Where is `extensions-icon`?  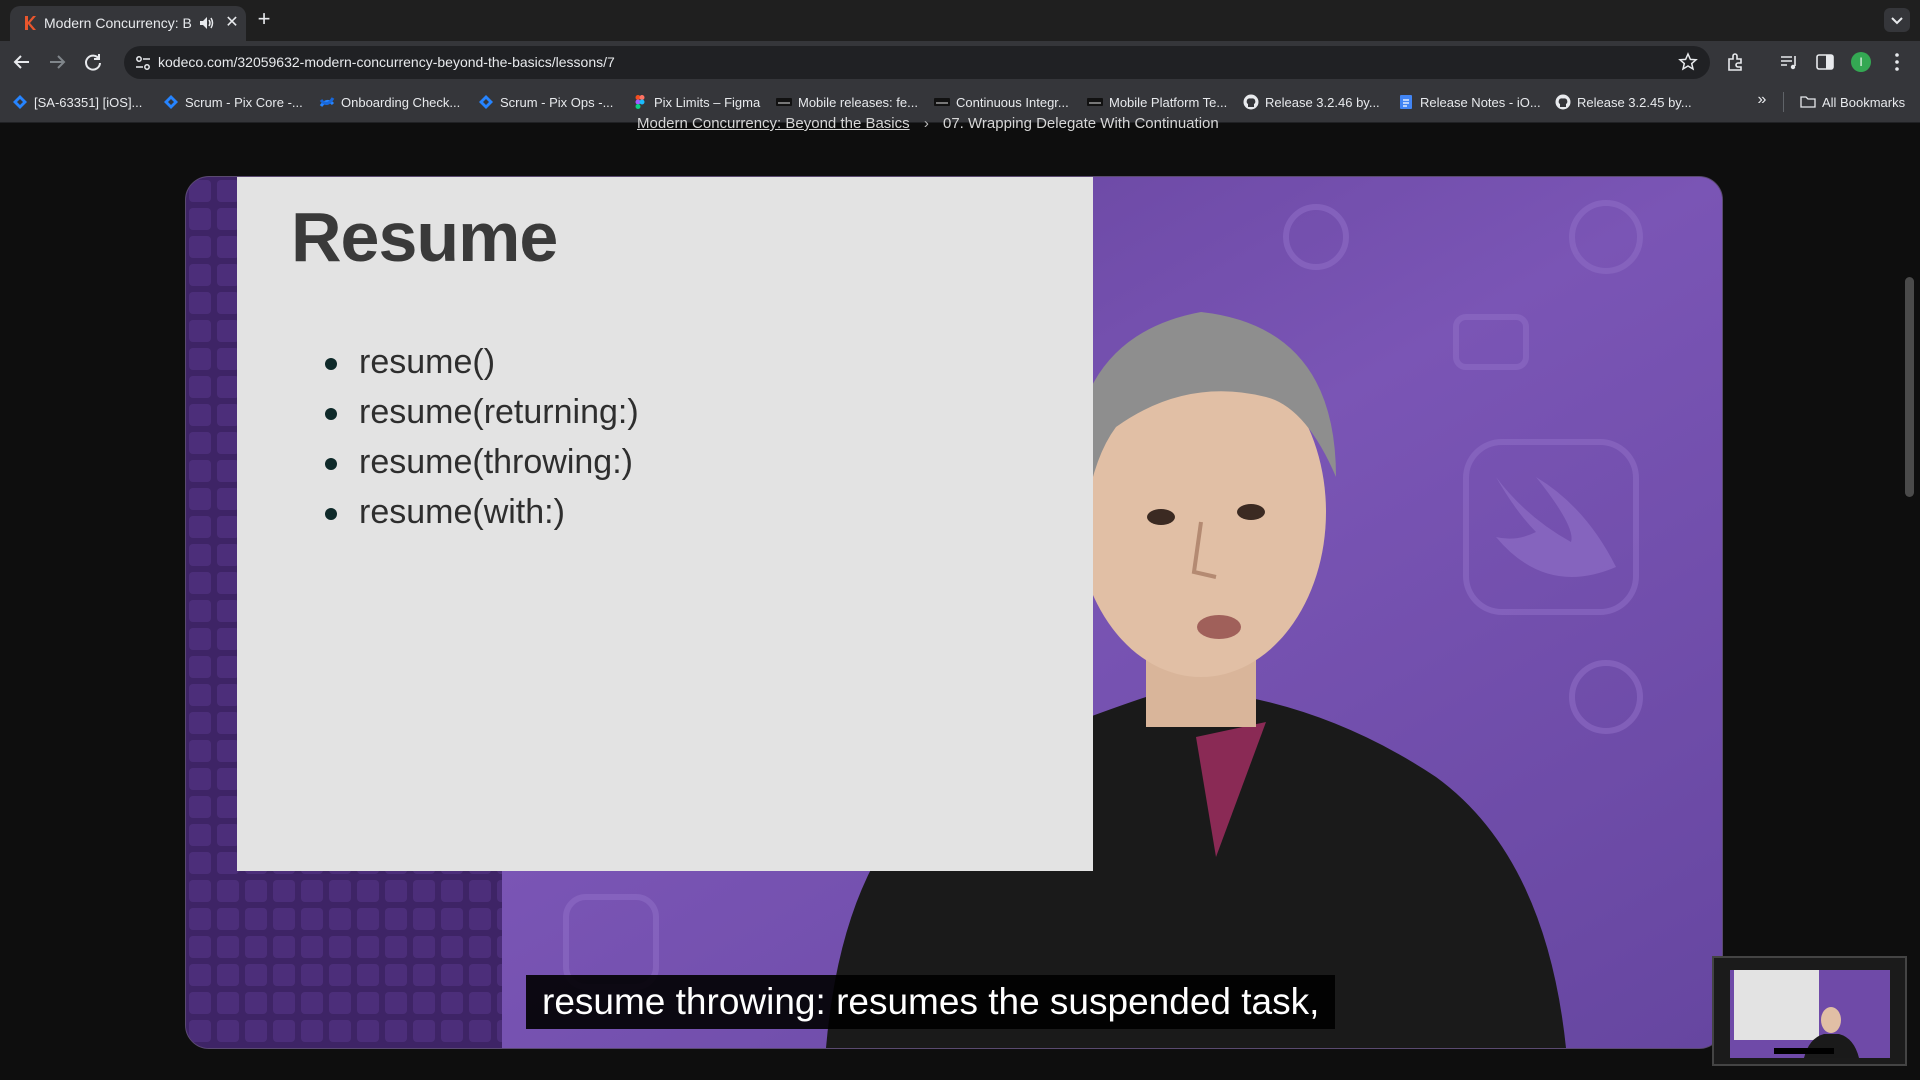 extensions-icon is located at coordinates (1736, 62).